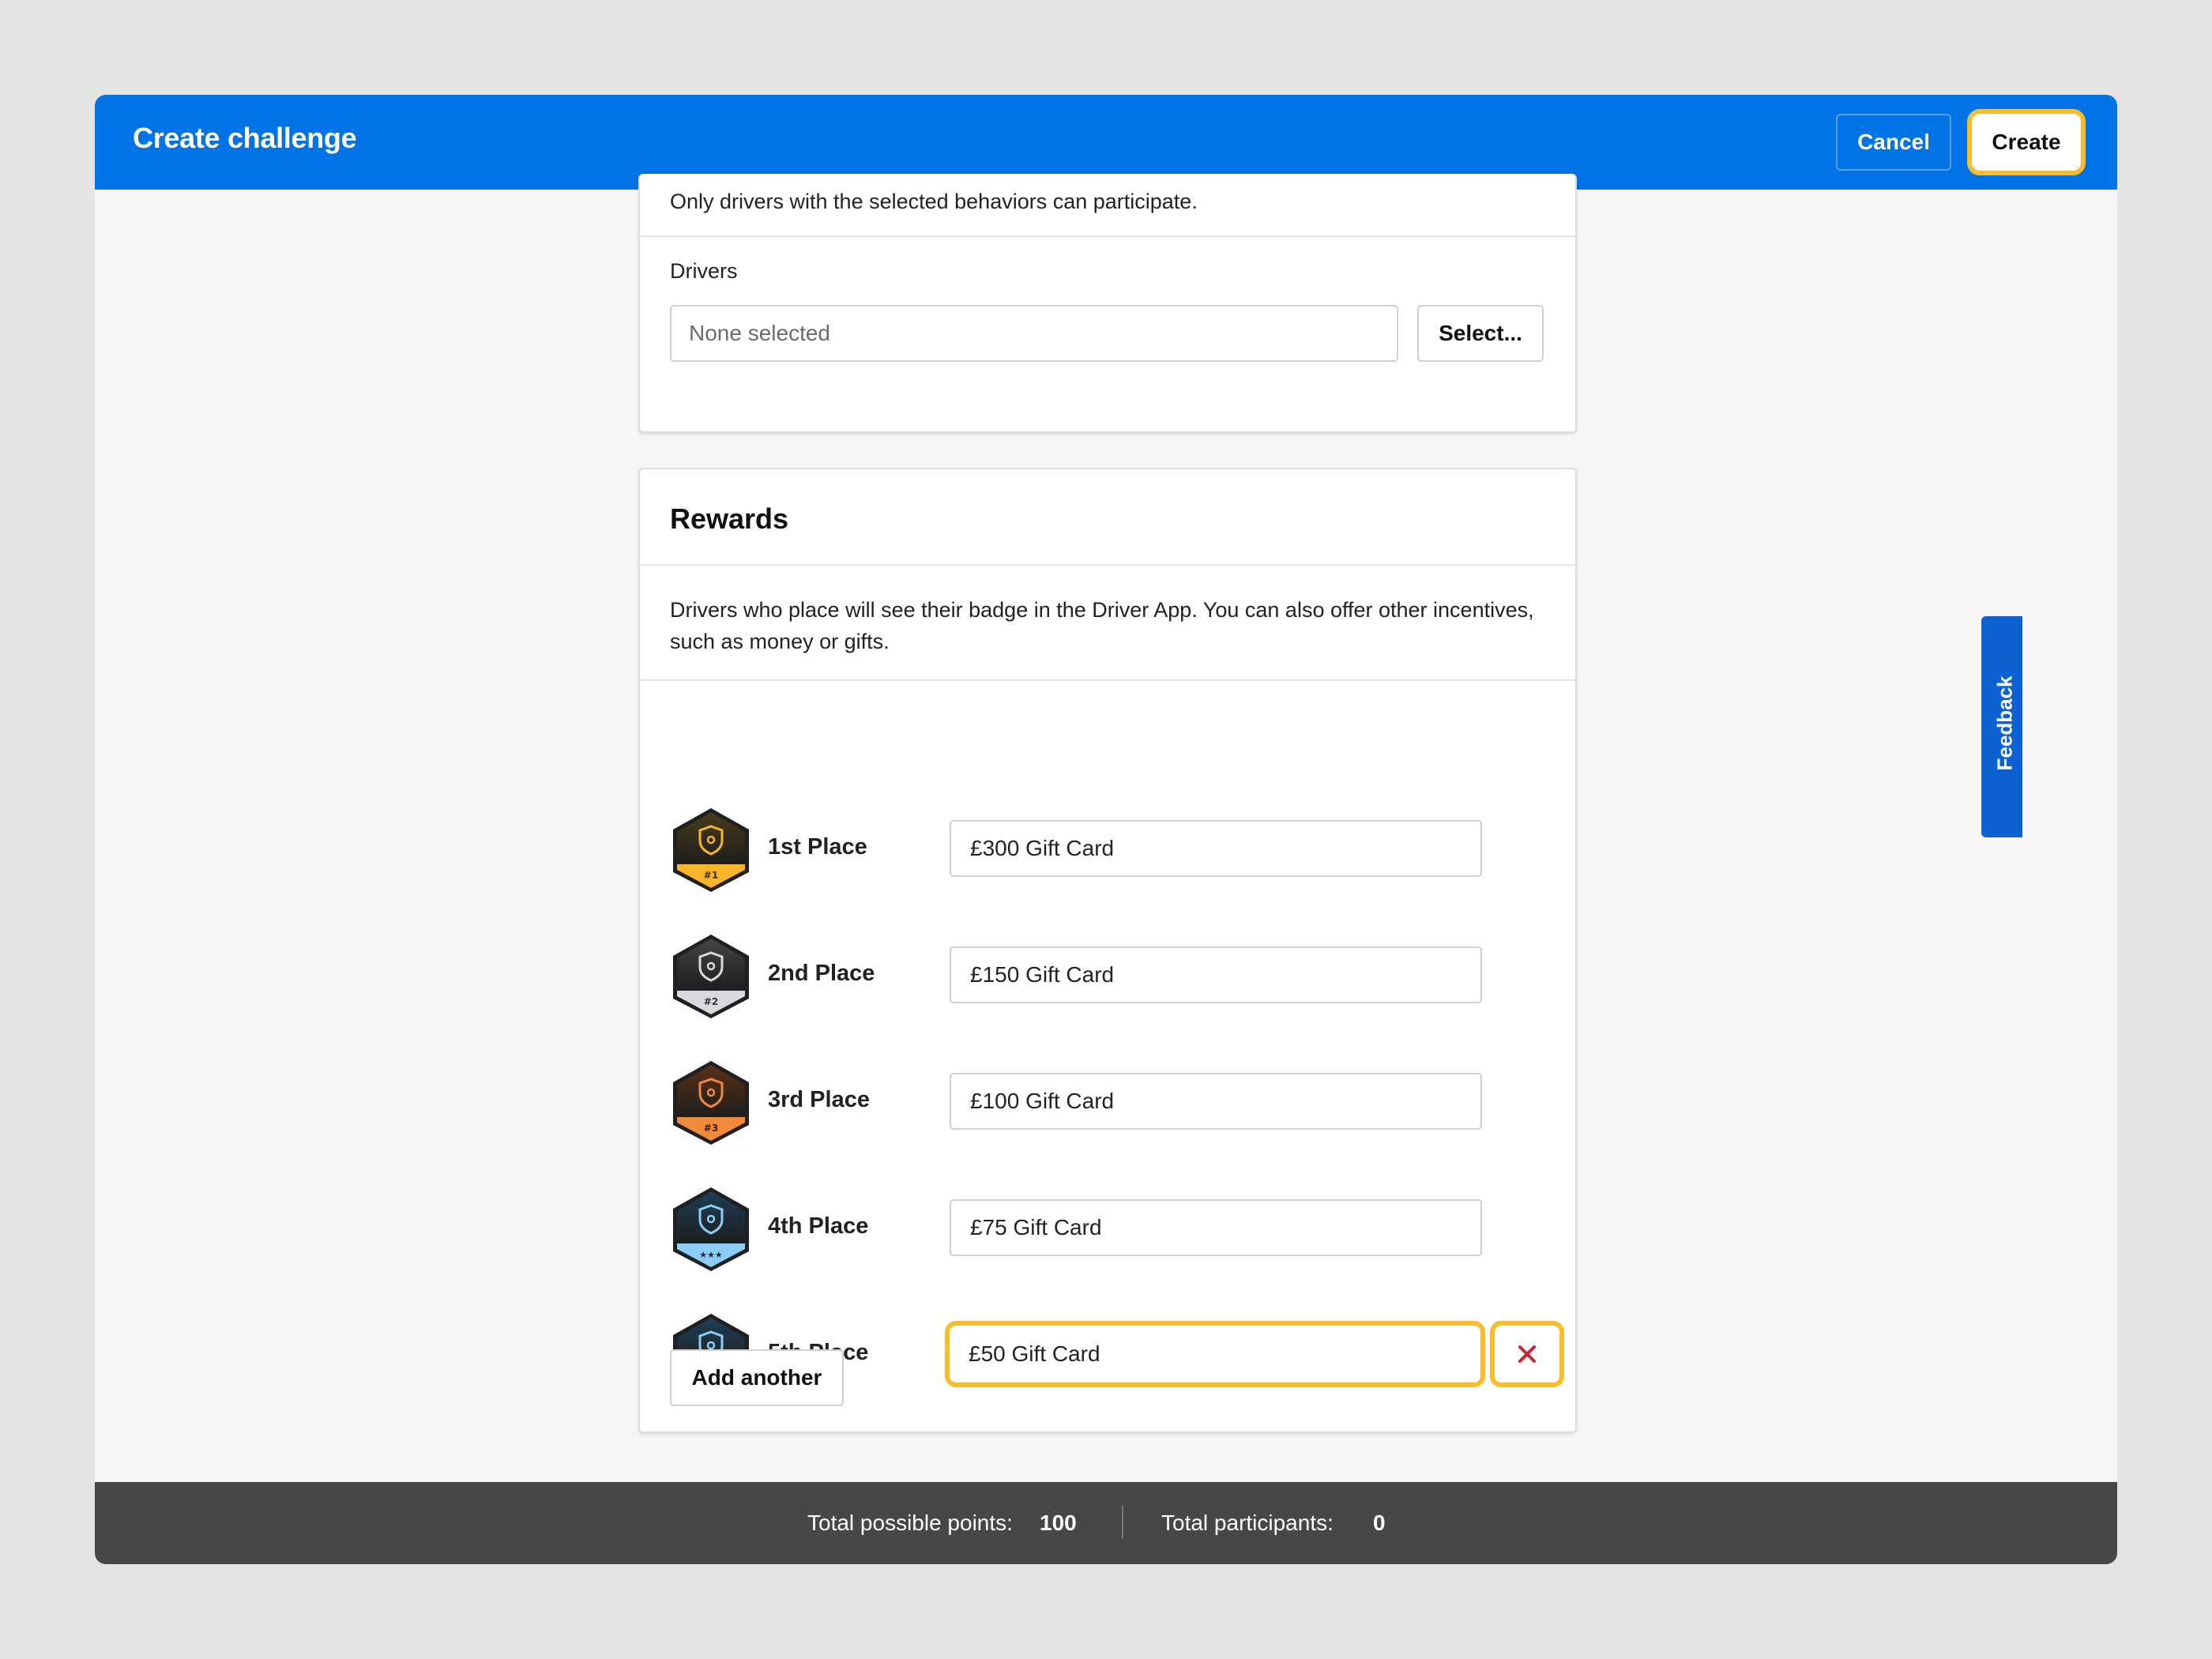 The width and height of the screenshot is (2212, 1659). What do you see at coordinates (2027, 142) in the screenshot?
I see `create-button: Create` at bounding box center [2027, 142].